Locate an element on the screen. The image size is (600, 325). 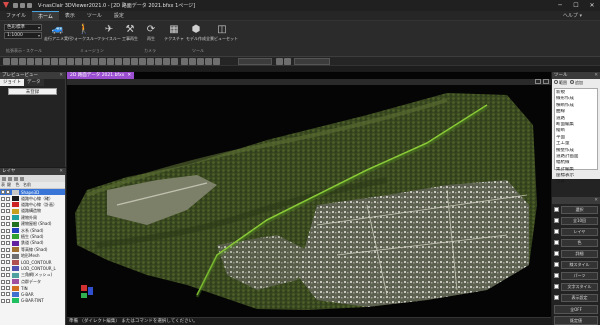
side-view-icon is located at coordinates (62, 61).